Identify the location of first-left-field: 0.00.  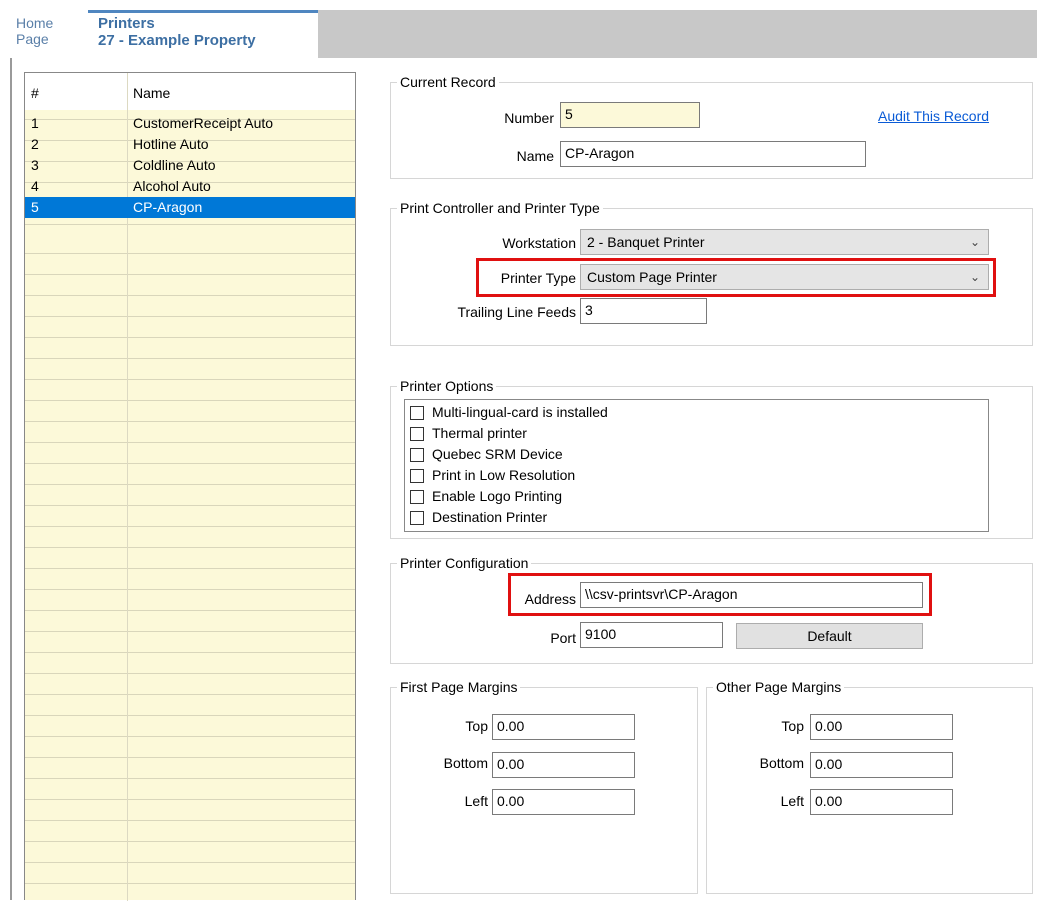
(563, 802).